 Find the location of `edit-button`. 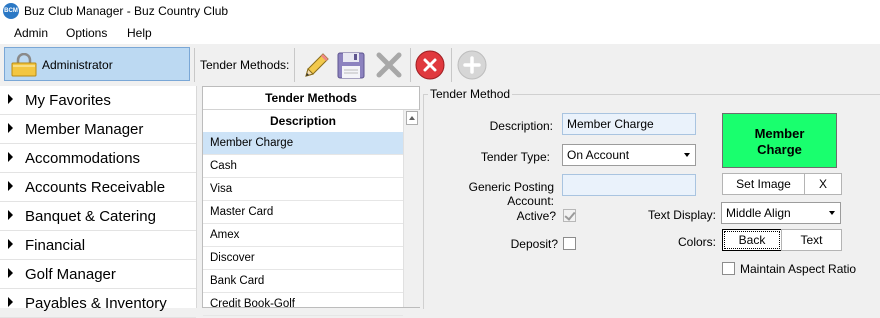

edit-button is located at coordinates (315, 65).